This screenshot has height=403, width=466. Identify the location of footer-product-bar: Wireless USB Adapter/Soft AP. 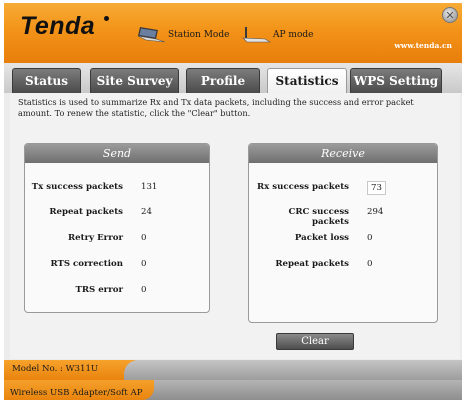
(233, 390).